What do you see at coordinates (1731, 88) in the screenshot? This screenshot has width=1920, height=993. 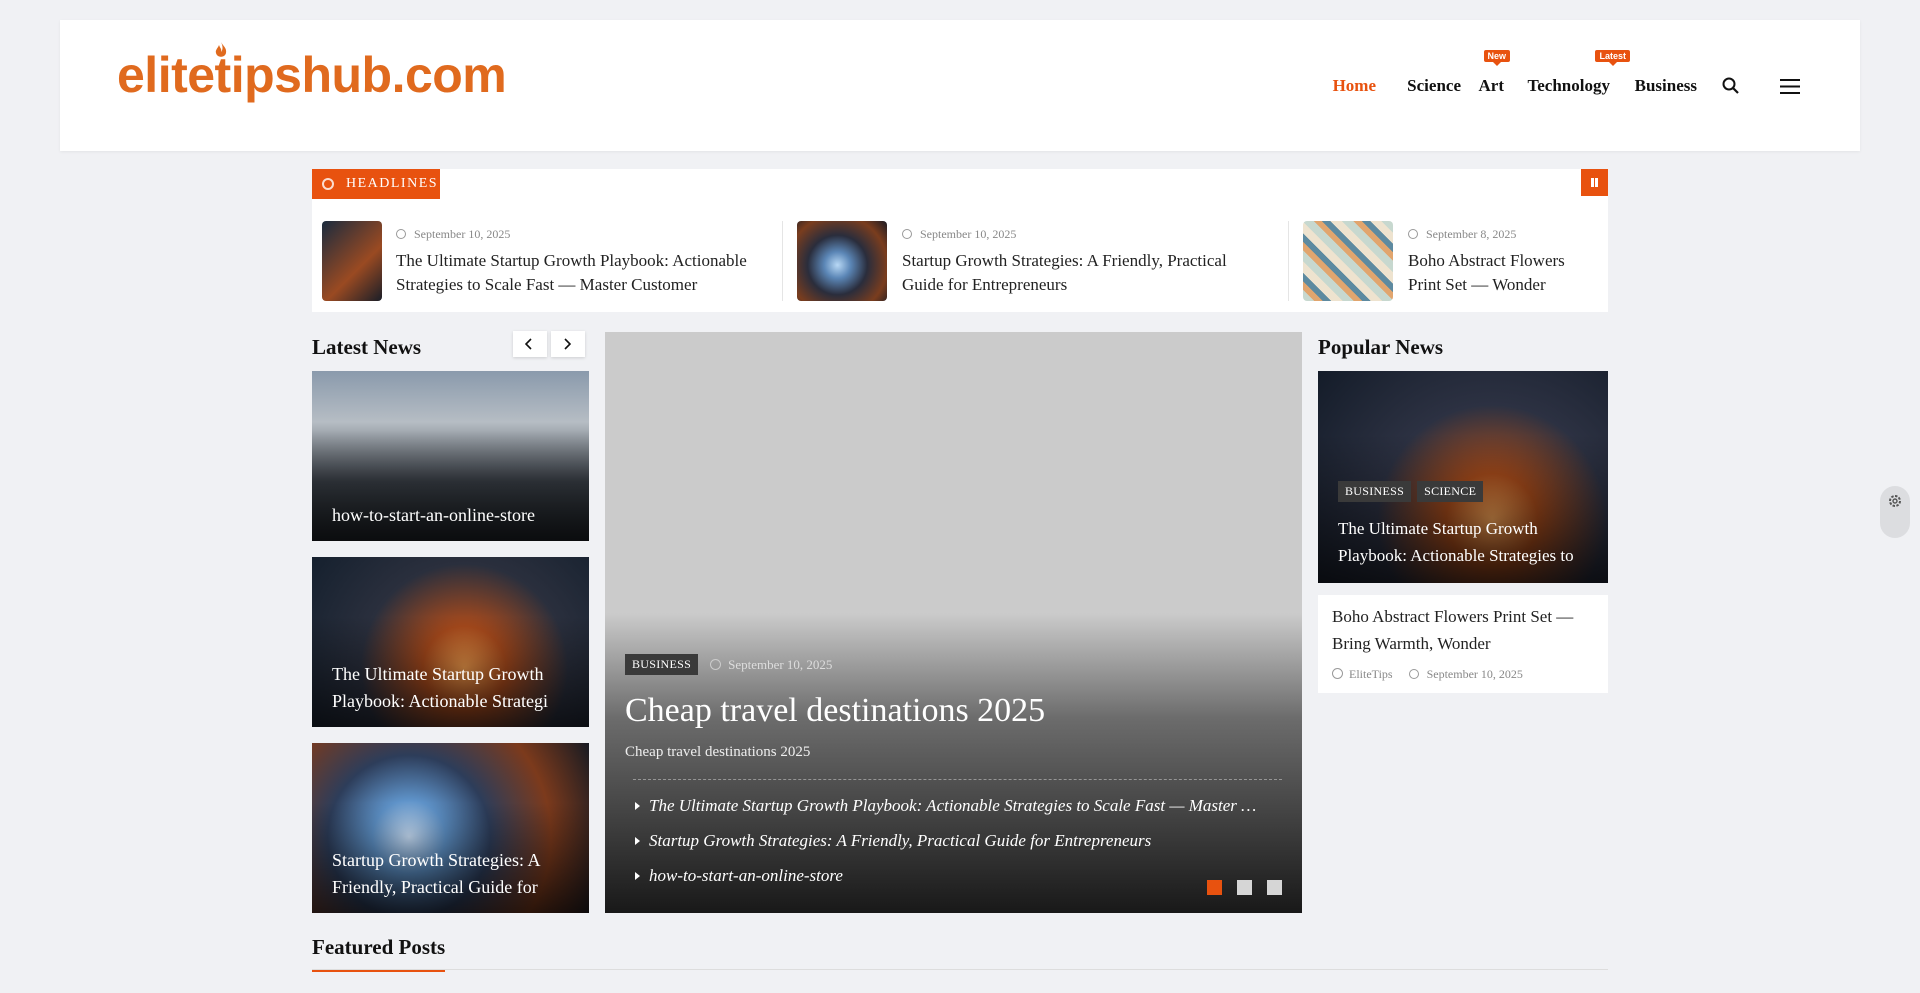 I see `search-icon` at bounding box center [1731, 88].